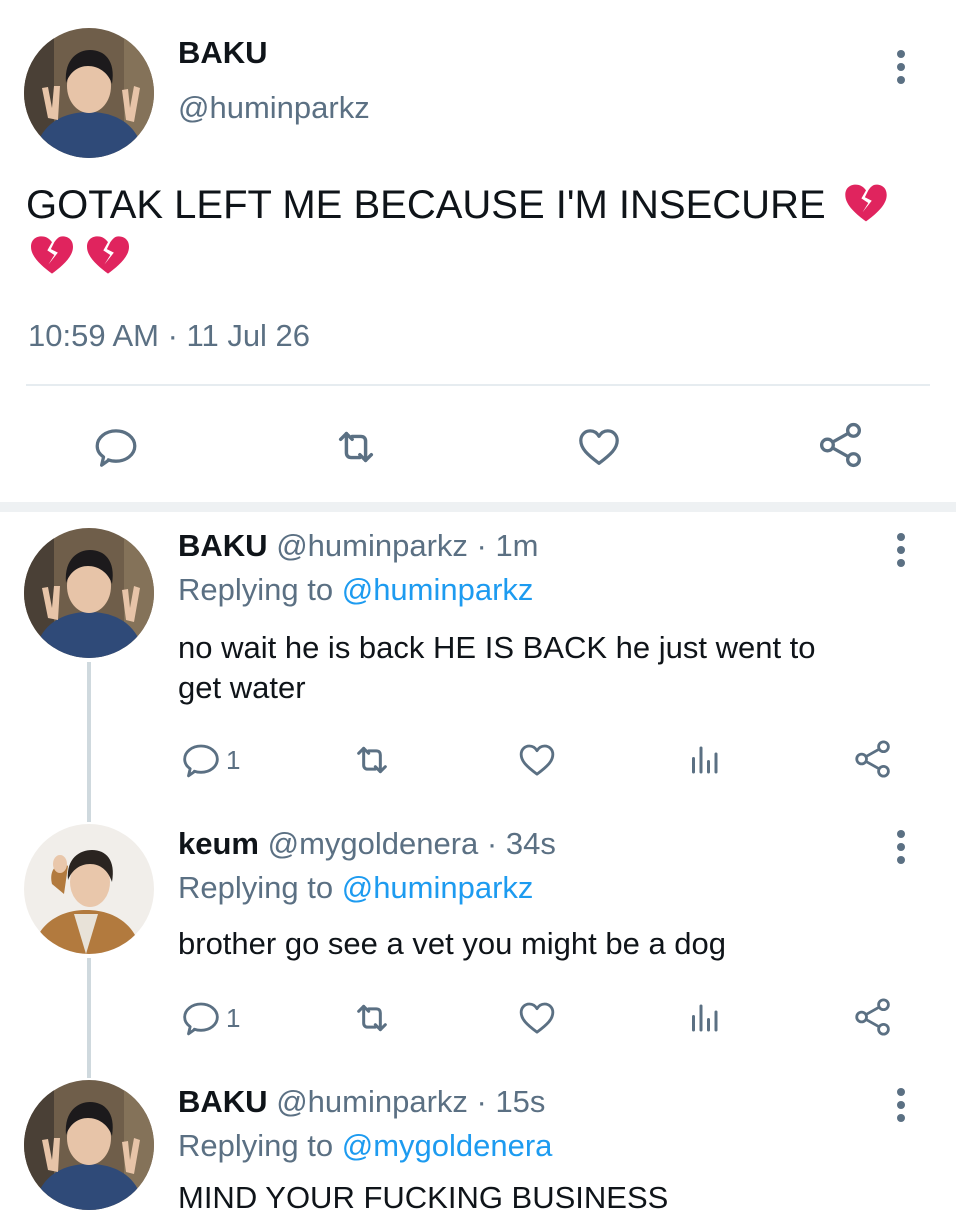  I want to click on reply-text: brother go see a vet you might be a dog, so click(452, 943).